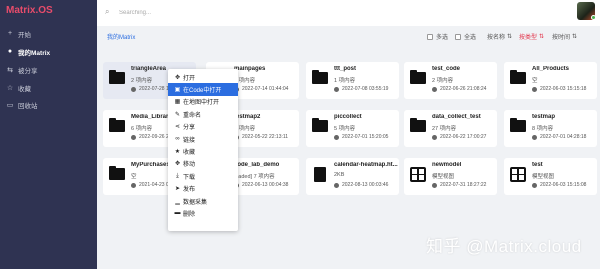 The image size is (600, 269). What do you see at coordinates (543, 129) in the screenshot?
I see `card-count: 8 项内容` at bounding box center [543, 129].